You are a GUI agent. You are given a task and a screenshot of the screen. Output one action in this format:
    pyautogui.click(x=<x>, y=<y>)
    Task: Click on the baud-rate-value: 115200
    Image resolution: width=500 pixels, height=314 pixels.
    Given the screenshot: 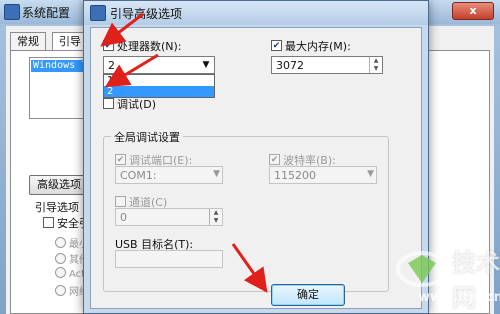 What is the action you would take?
    pyautogui.click(x=295, y=175)
    